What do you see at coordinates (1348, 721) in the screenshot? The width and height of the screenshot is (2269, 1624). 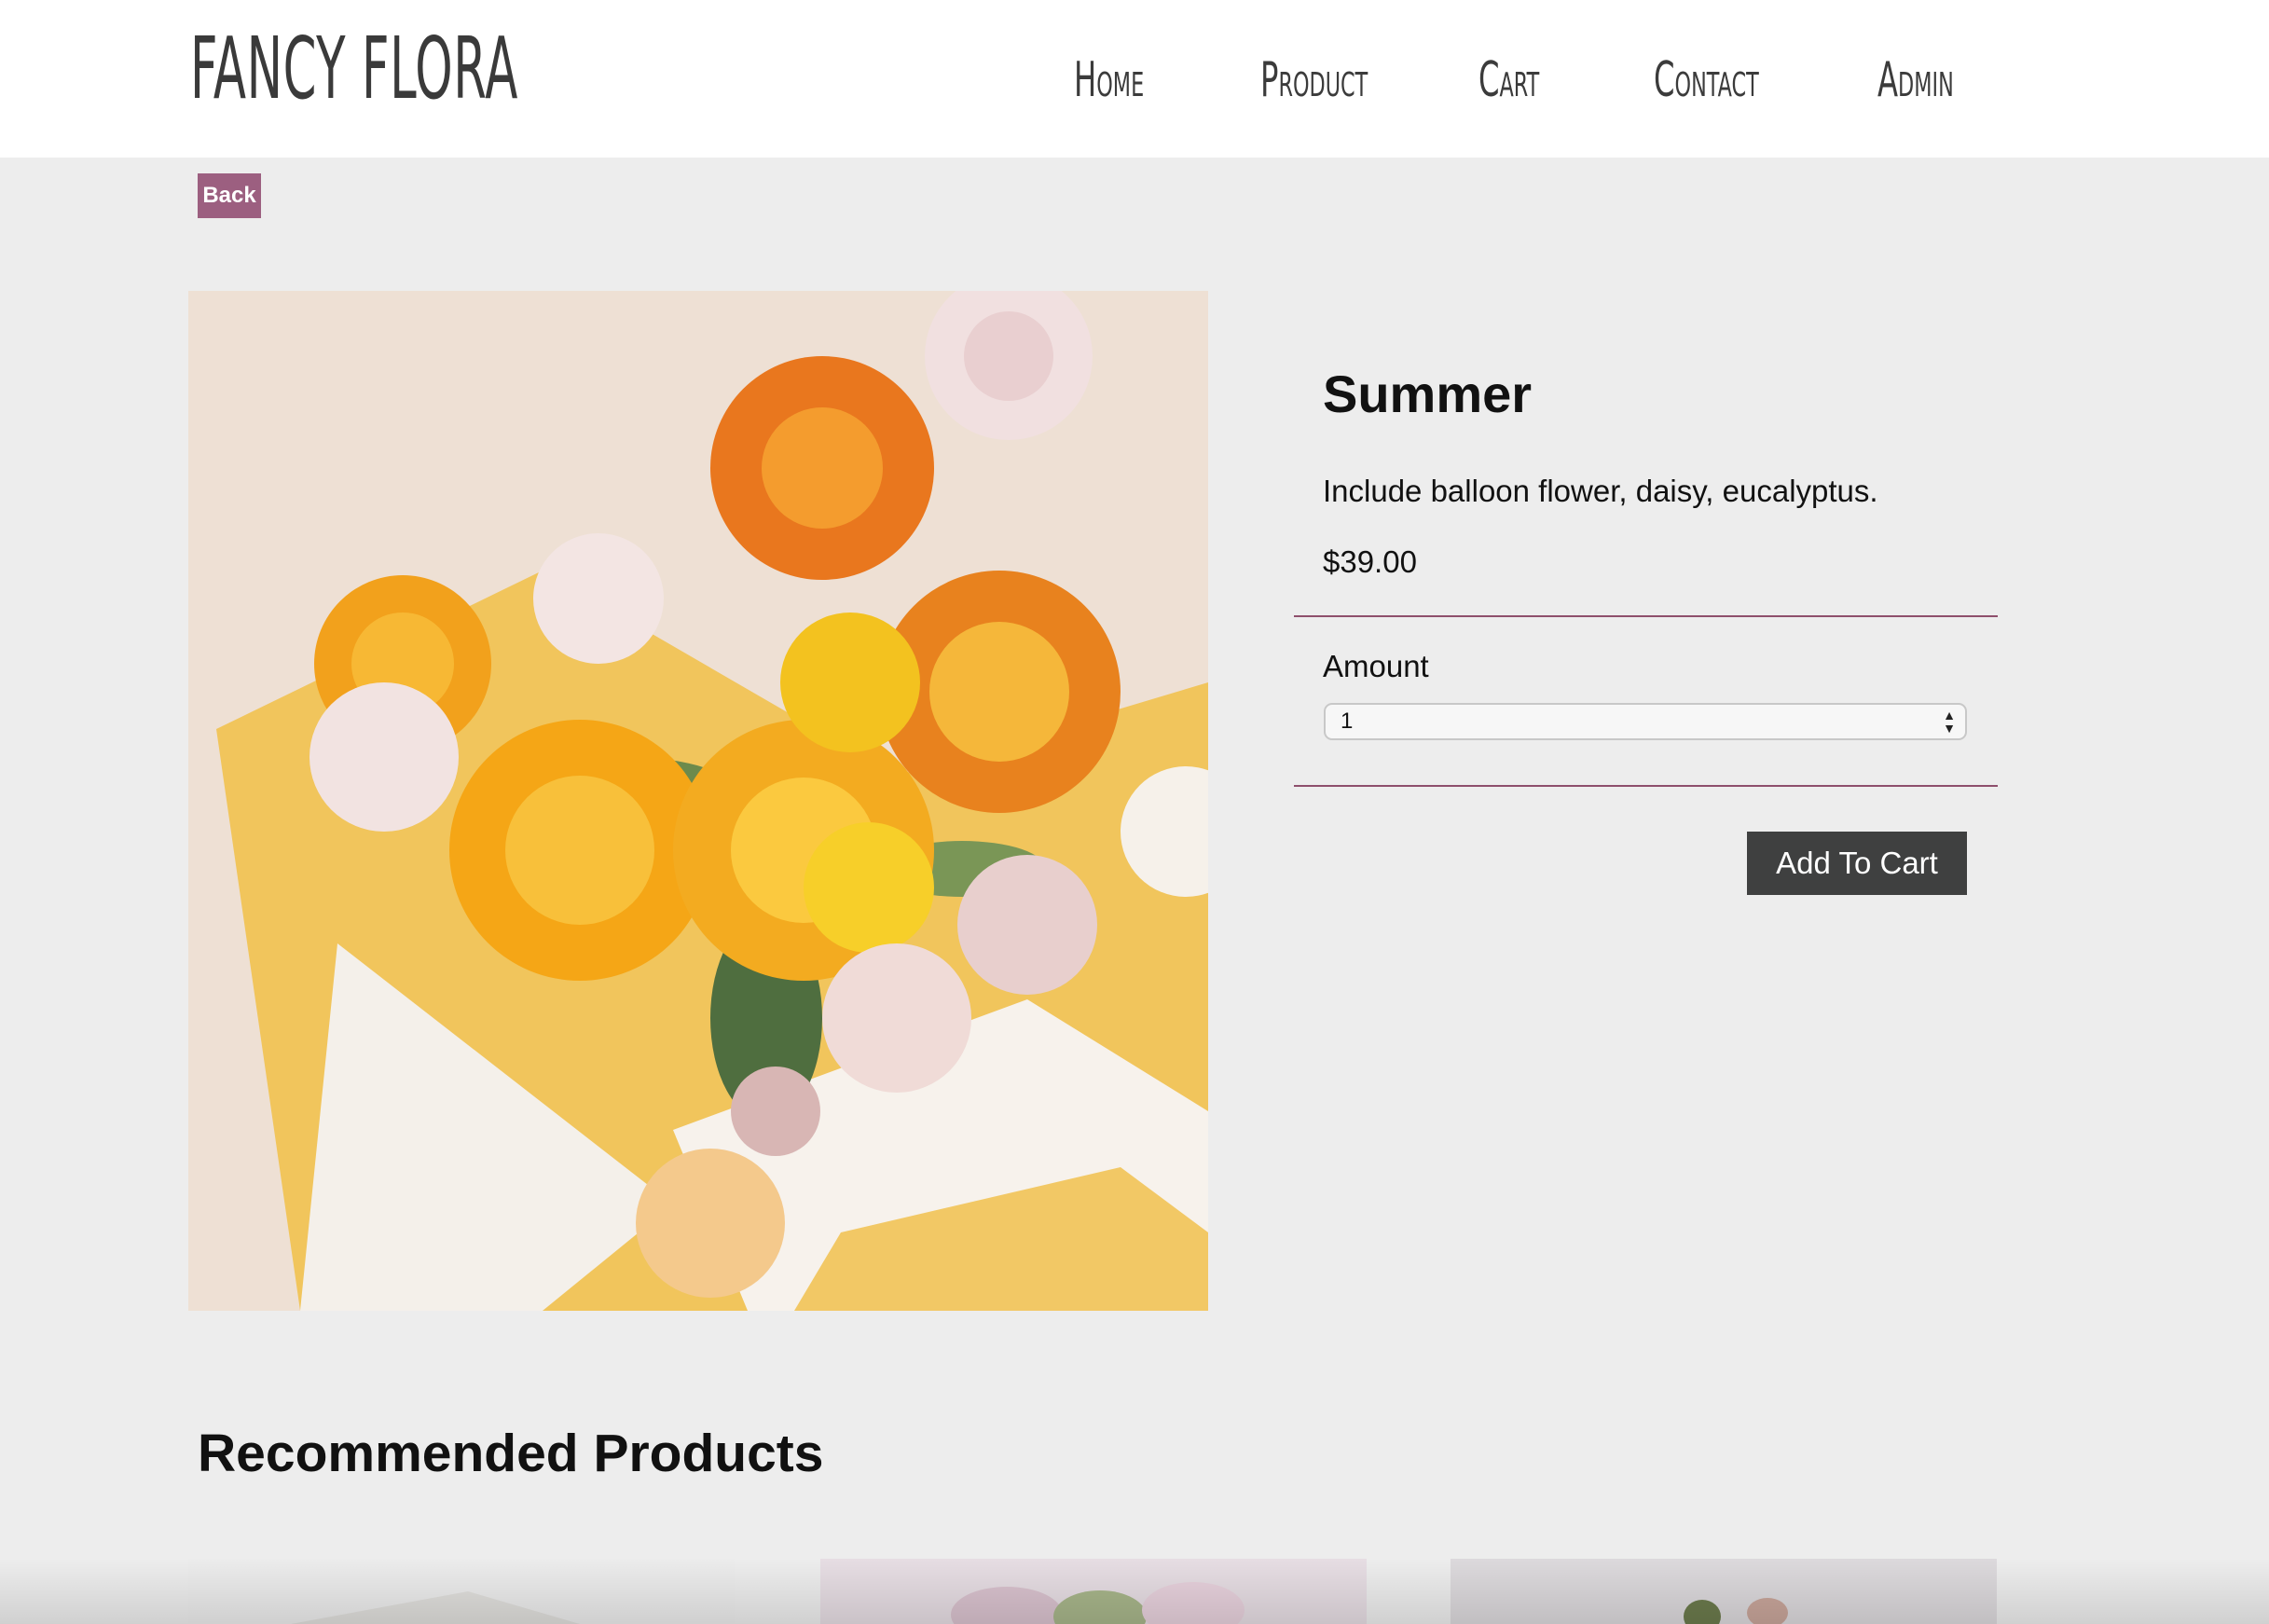 I see `amount-value: 1` at bounding box center [1348, 721].